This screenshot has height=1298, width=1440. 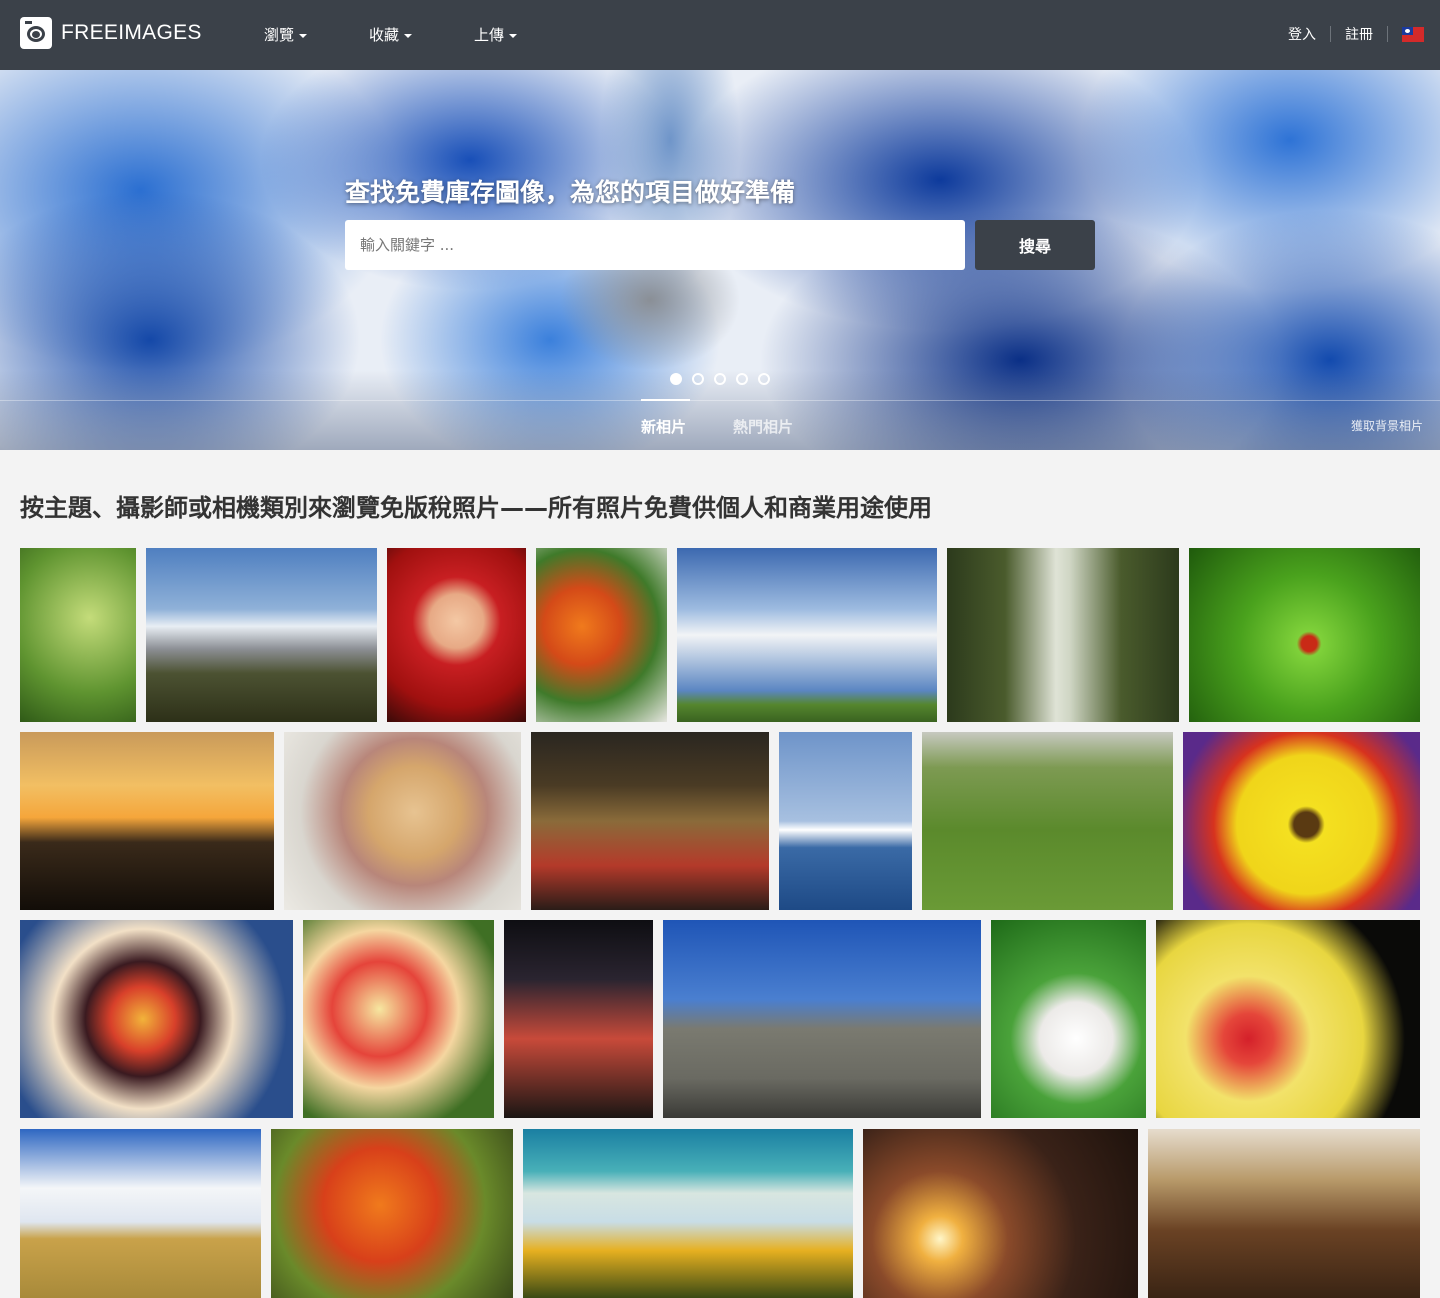 What do you see at coordinates (1035, 245) in the screenshot?
I see `search-button: 搜尋` at bounding box center [1035, 245].